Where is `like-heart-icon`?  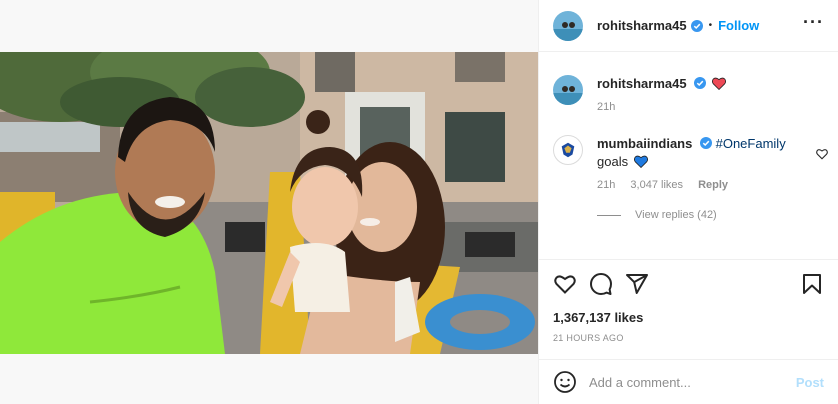 like-heart-icon is located at coordinates (565, 284).